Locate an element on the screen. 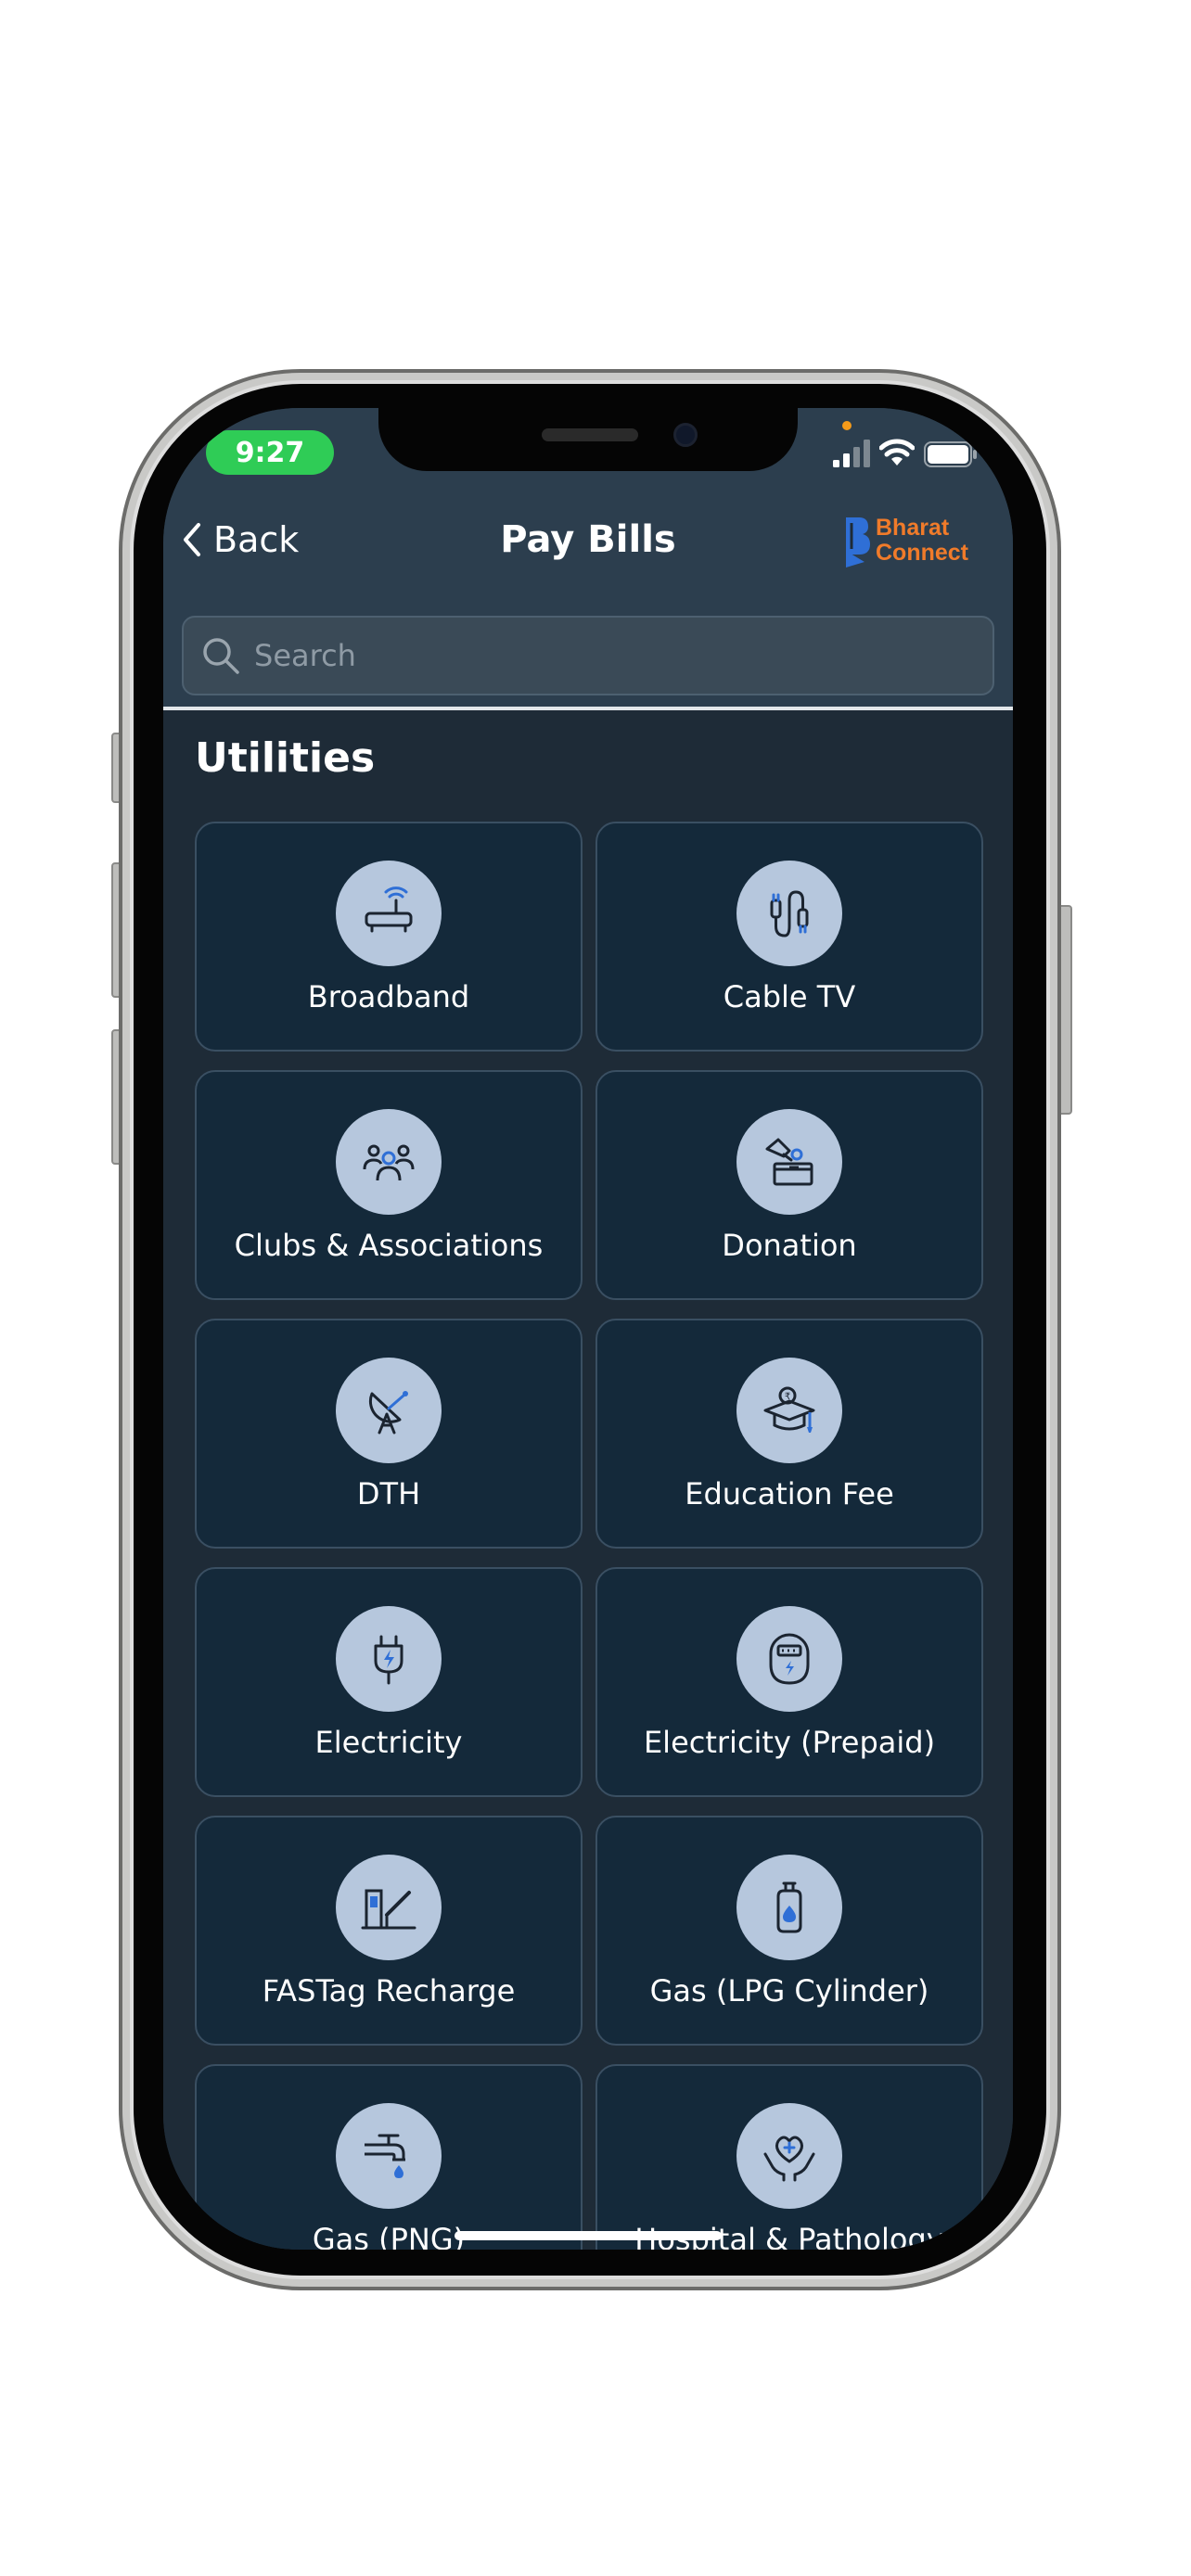 Image resolution: width=1191 pixels, height=2576 pixels. category-label: Gas (LPG Cylinder) is located at coordinates (789, 1991).